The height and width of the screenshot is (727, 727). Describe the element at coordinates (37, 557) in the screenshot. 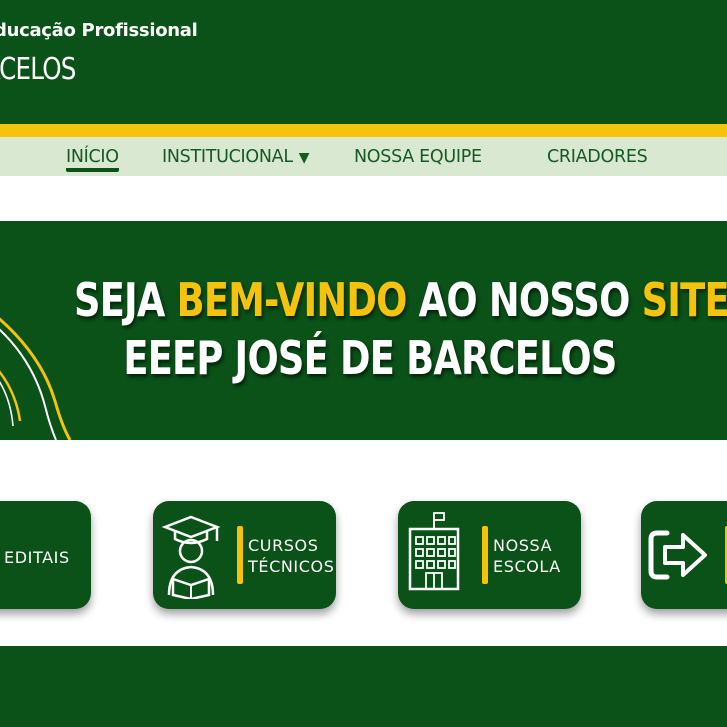

I see `card-editais-label: EDITAIS` at that location.